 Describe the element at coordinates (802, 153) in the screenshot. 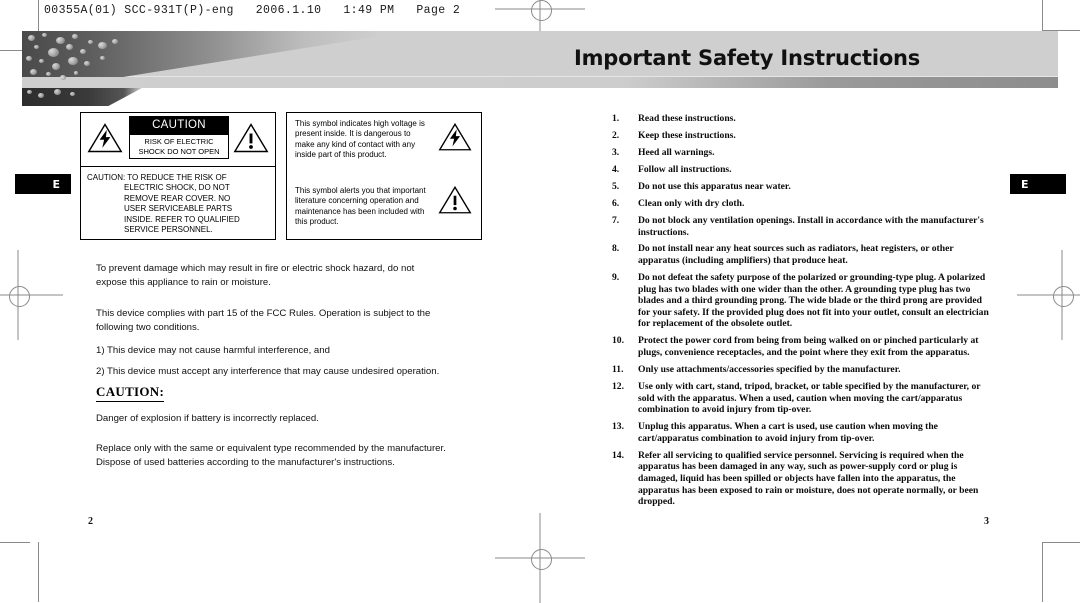

I see `list-item: 3. Heed all warnings.` at that location.